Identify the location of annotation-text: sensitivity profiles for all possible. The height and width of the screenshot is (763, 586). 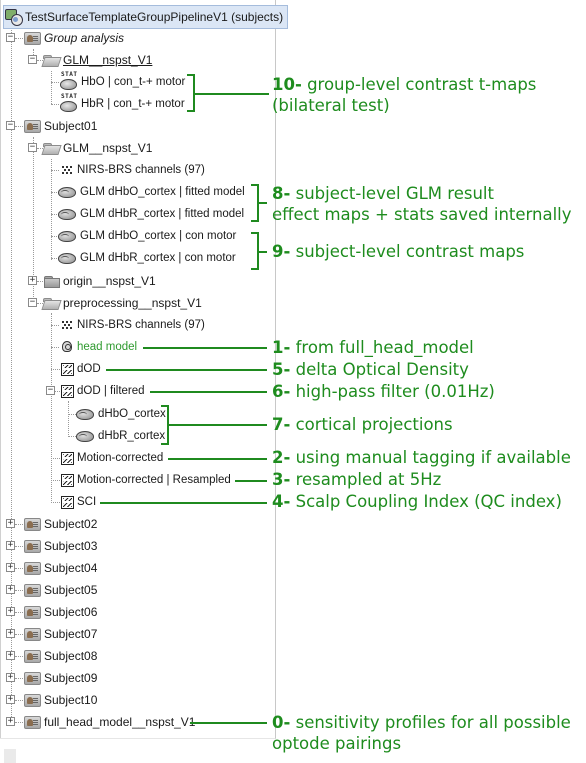
(433, 722).